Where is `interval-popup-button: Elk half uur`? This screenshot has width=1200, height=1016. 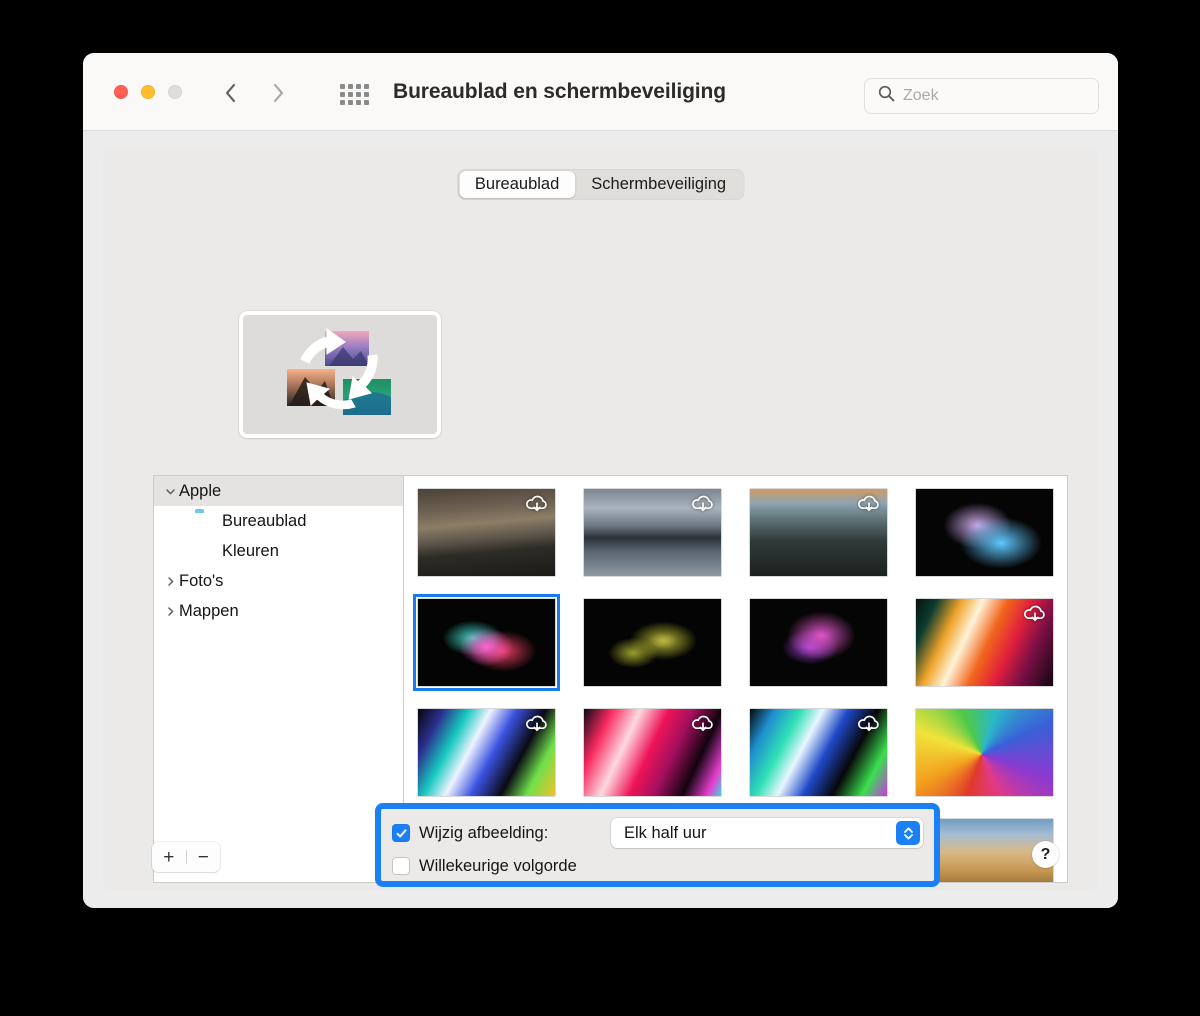 interval-popup-button: Elk half uur is located at coordinates (767, 833).